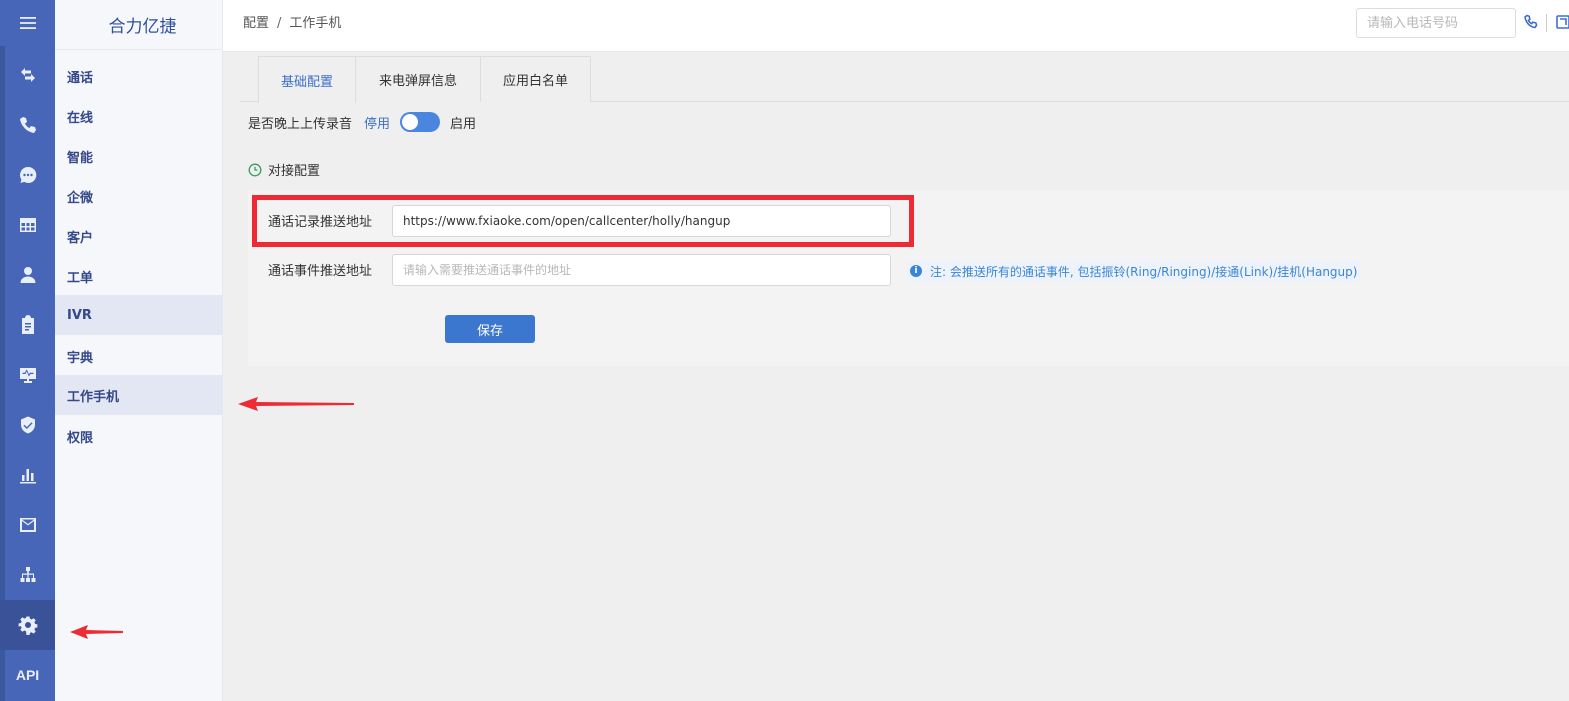 The width and height of the screenshot is (1569, 701). Describe the element at coordinates (27, 75) in the screenshot. I see `transfer-icon` at that location.